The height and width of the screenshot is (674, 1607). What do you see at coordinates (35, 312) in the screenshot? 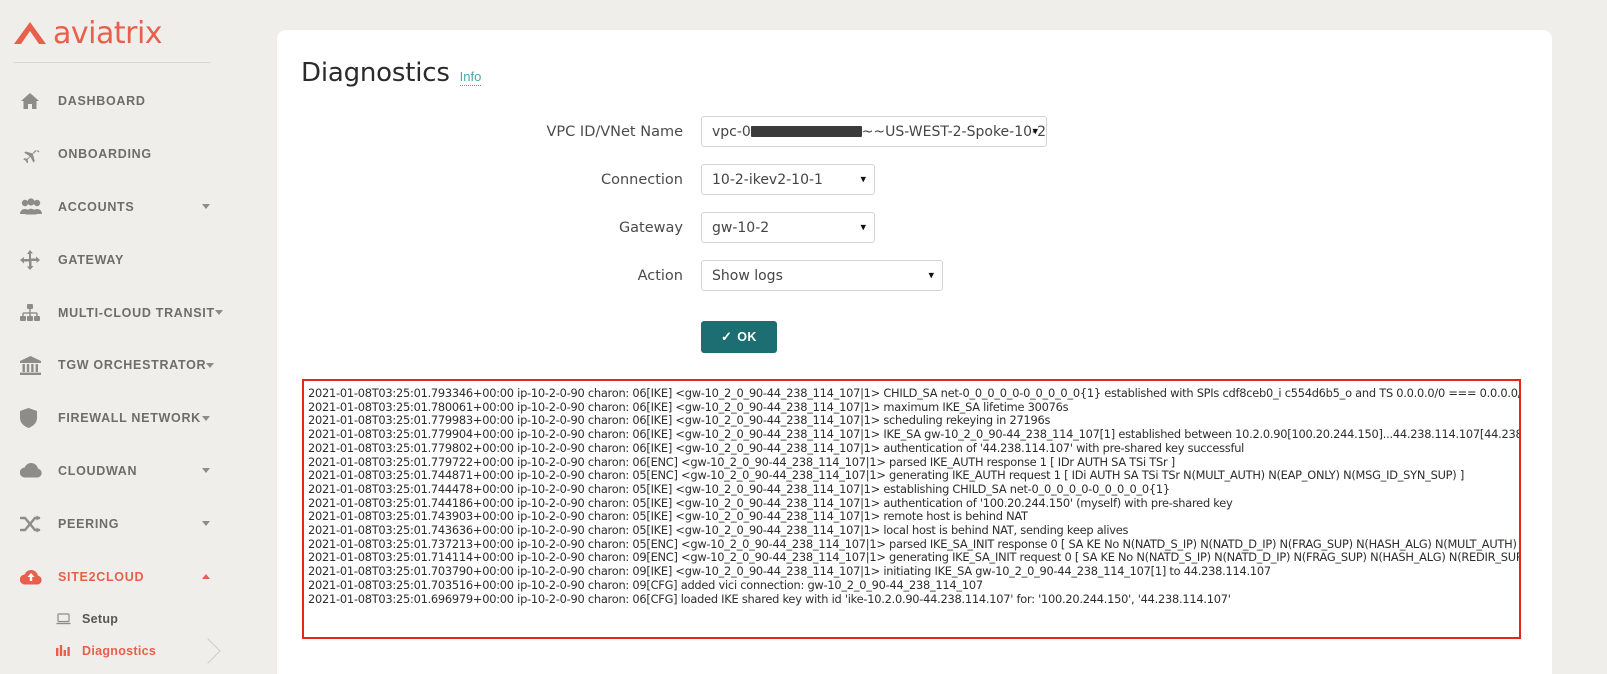
I see `sitemap-icon` at bounding box center [35, 312].